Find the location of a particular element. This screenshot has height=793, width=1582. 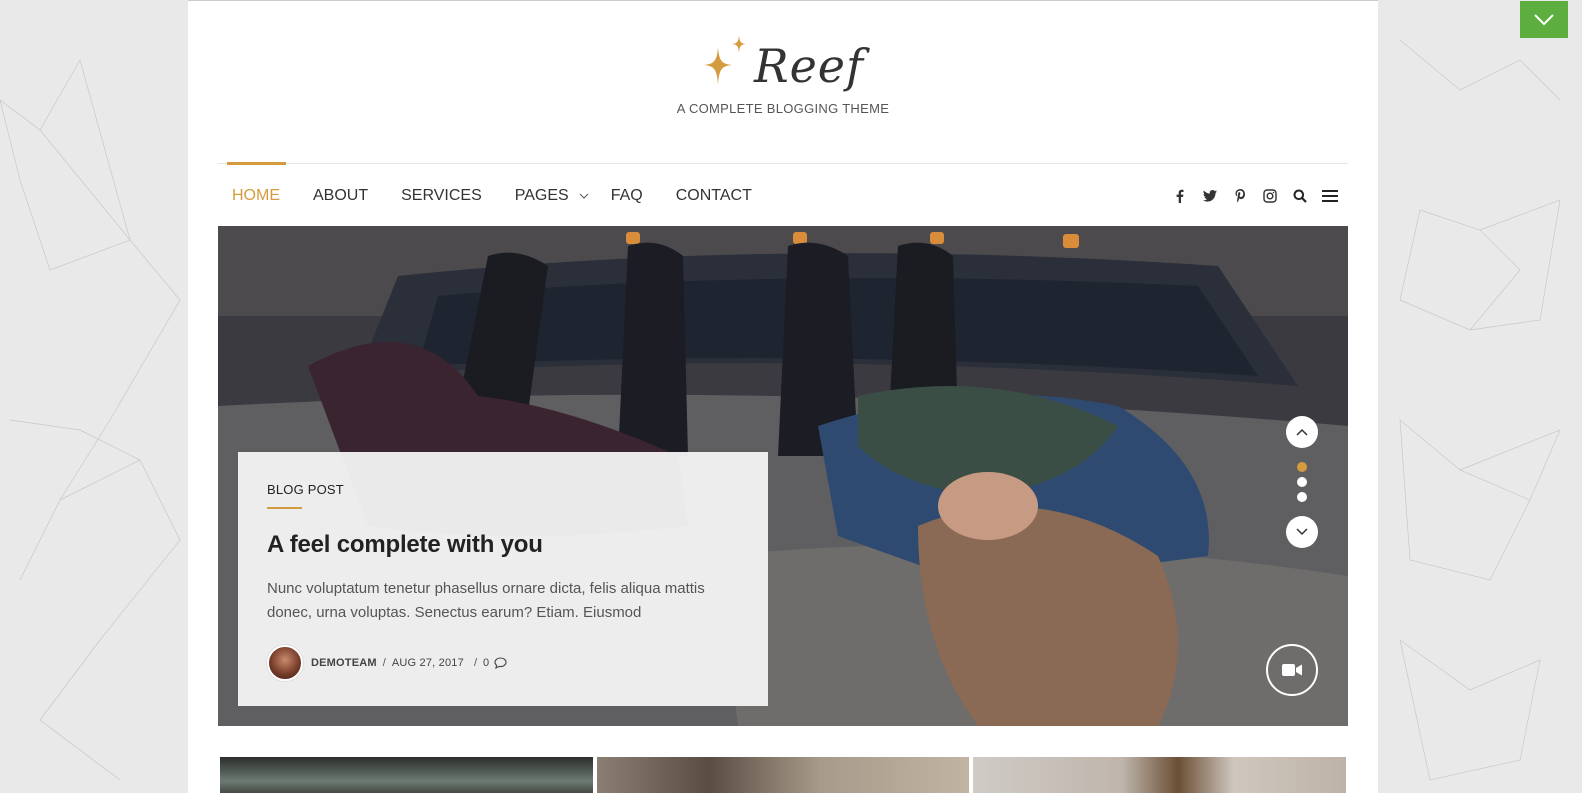

instagram-icon is located at coordinates (1270, 196).